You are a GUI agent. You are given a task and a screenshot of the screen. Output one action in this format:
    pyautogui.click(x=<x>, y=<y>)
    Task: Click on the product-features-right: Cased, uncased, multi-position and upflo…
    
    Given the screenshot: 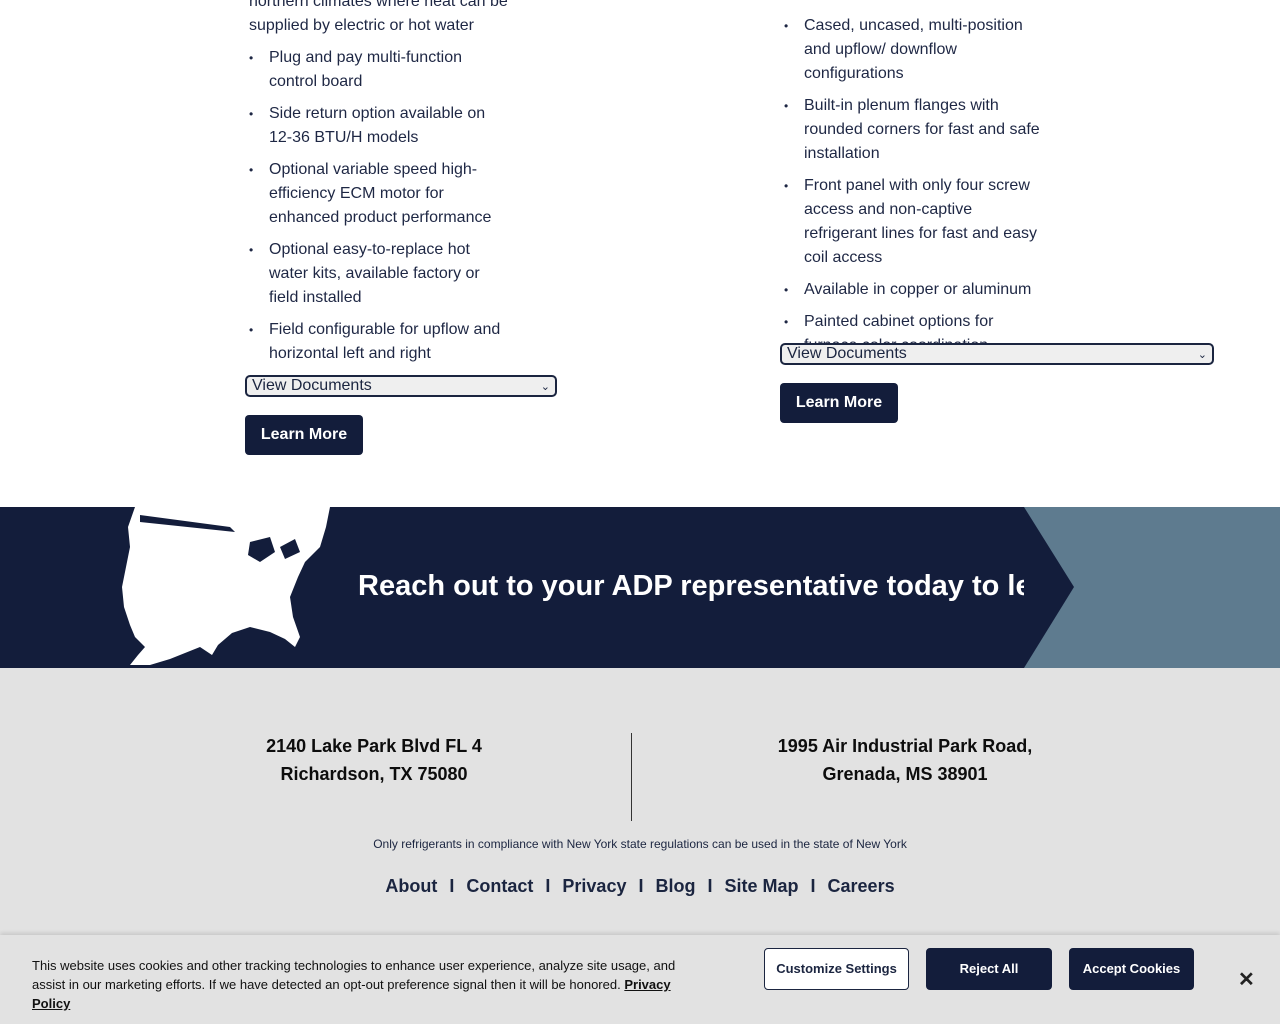 What is the action you would take?
    pyautogui.click(x=914, y=190)
    